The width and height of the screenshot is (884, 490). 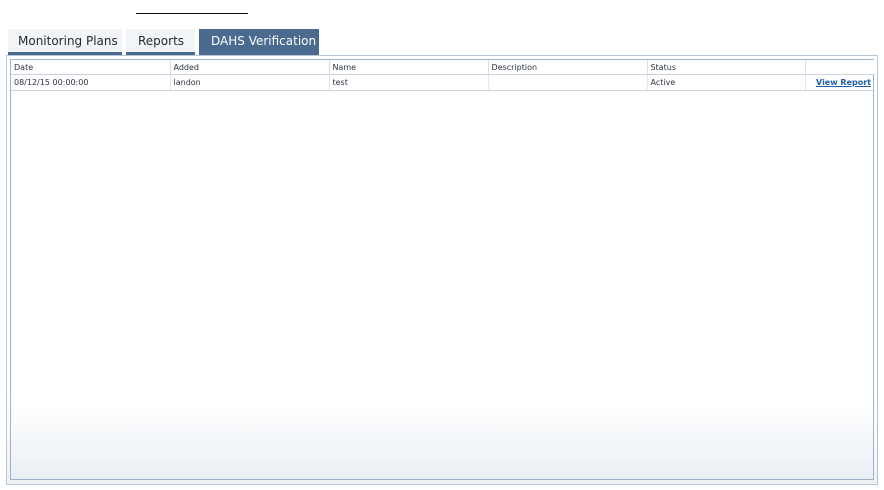 What do you see at coordinates (409, 67) in the screenshot?
I see `column-header-name: Name` at bounding box center [409, 67].